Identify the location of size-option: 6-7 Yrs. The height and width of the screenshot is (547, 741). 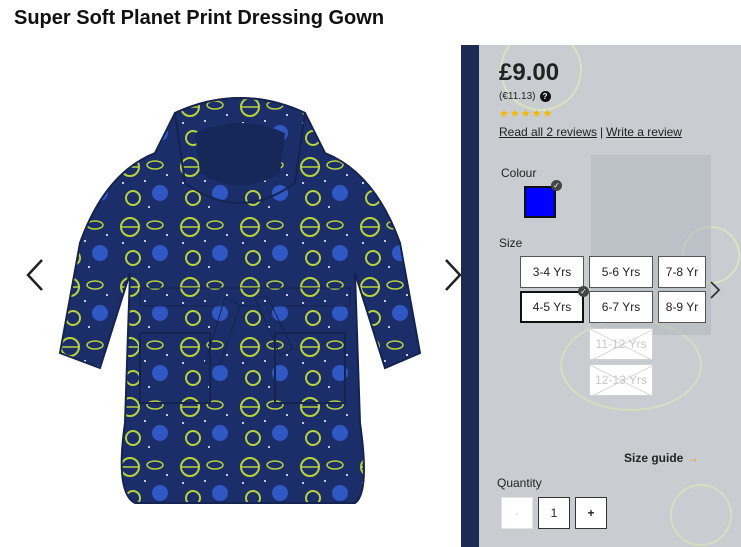
(621, 307).